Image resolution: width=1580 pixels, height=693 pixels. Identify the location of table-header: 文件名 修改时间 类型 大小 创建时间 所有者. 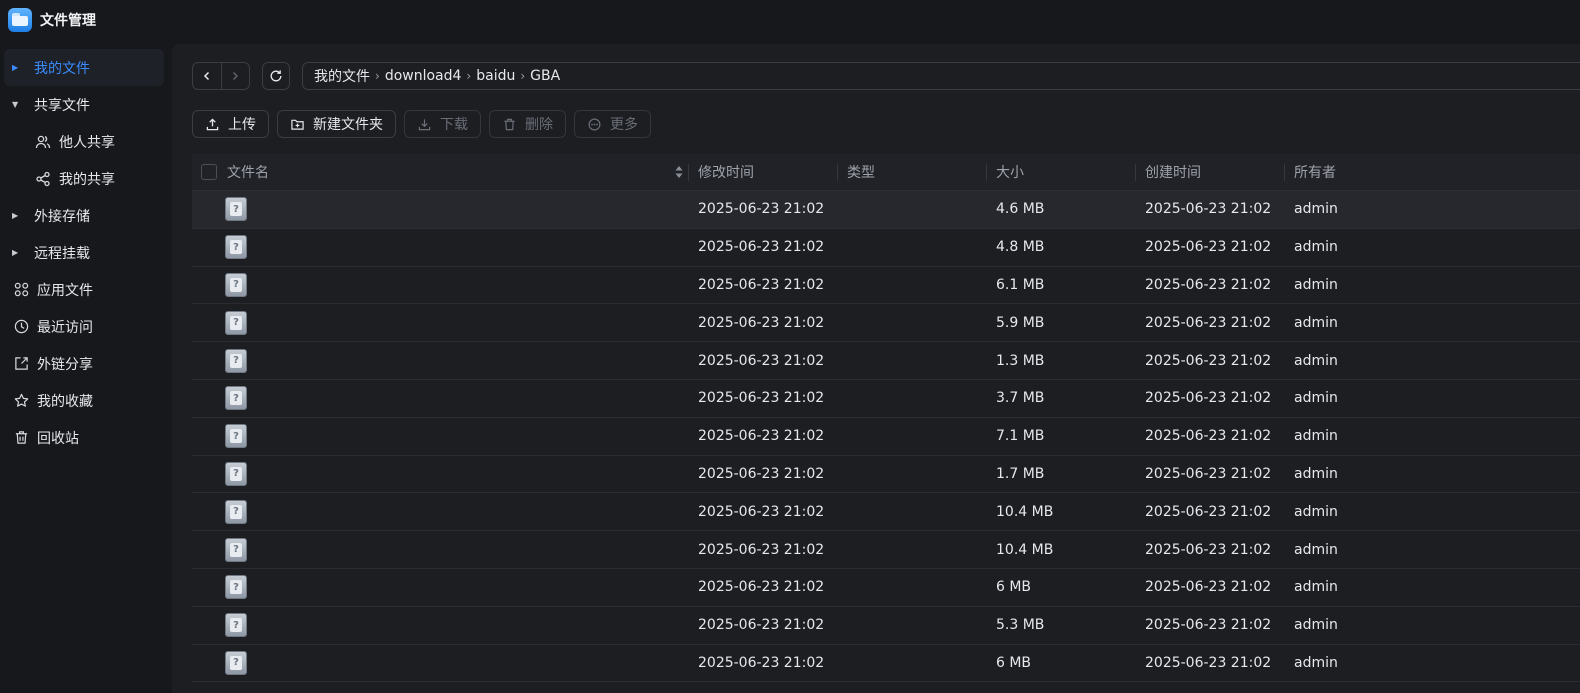
(886, 172).